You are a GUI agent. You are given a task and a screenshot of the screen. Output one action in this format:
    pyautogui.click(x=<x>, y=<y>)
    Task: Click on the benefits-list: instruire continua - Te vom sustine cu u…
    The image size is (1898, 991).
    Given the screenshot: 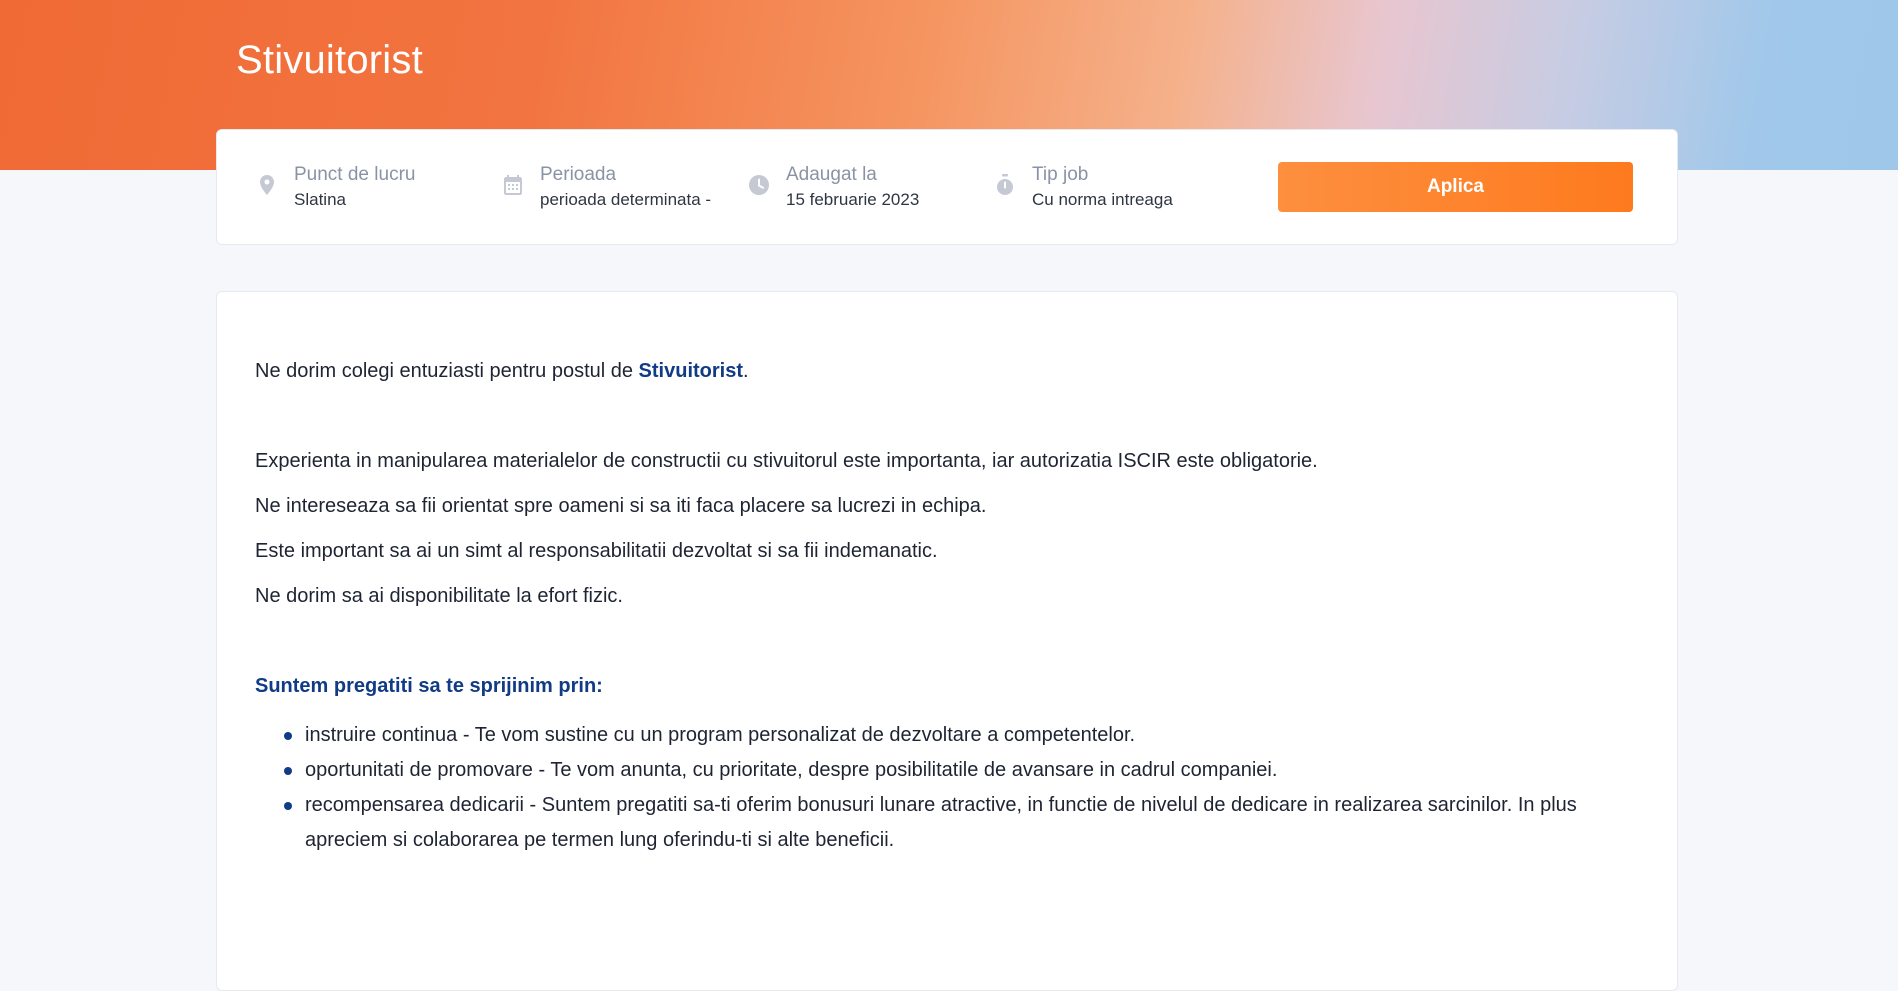 What is the action you would take?
    pyautogui.click(x=940, y=788)
    